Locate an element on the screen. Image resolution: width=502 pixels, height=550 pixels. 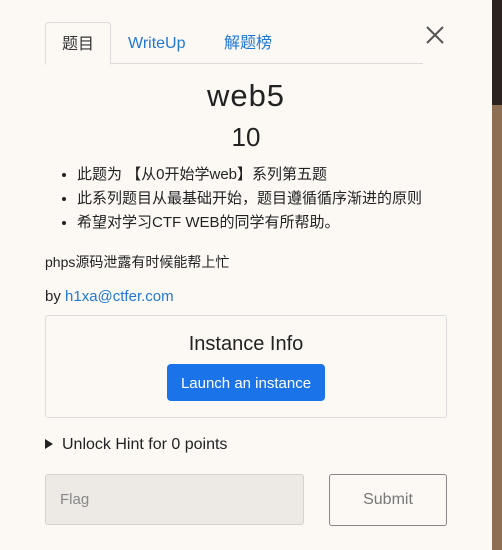
close-button is located at coordinates (435, 35).